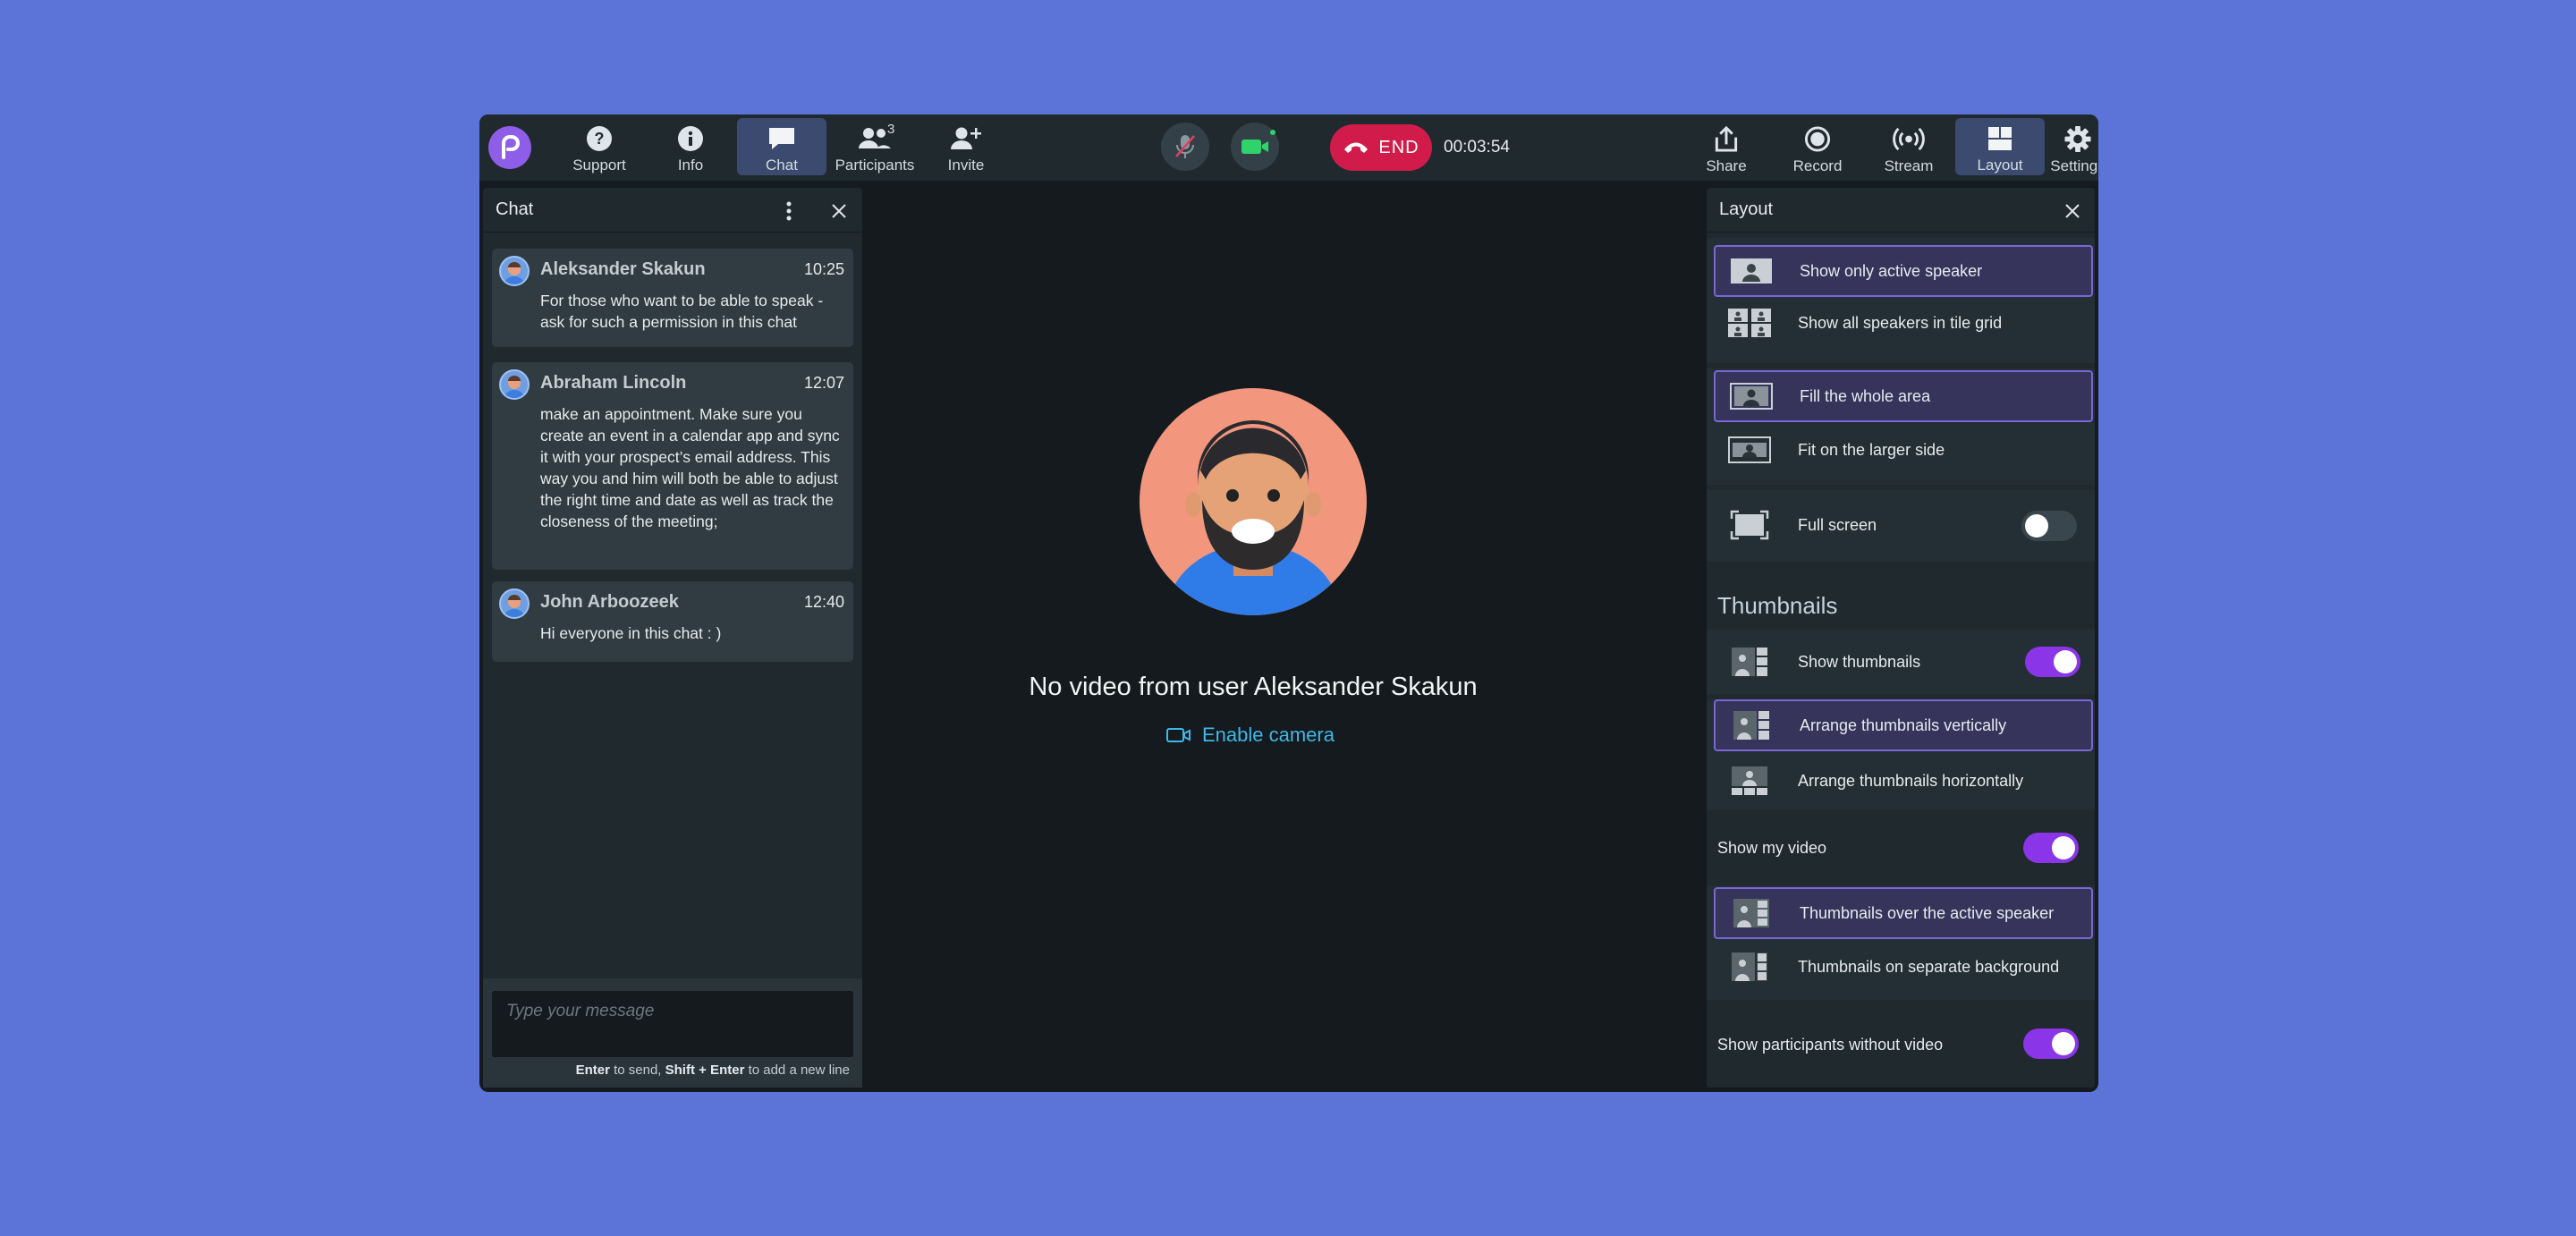 This screenshot has width=2576, height=1236. What do you see at coordinates (613, 383) in the screenshot?
I see `message-author: Abraham Lincoln` at bounding box center [613, 383].